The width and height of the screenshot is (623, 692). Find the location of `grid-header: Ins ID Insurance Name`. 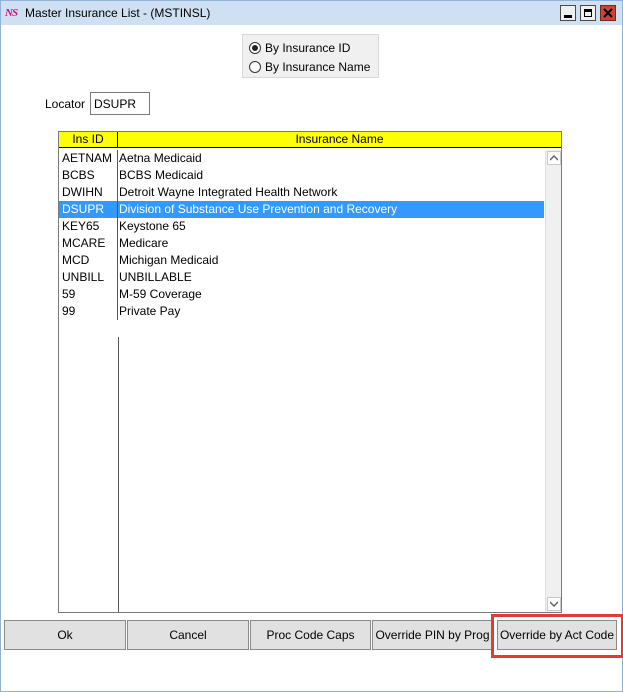

grid-header: Ins ID Insurance Name is located at coordinates (310, 140).